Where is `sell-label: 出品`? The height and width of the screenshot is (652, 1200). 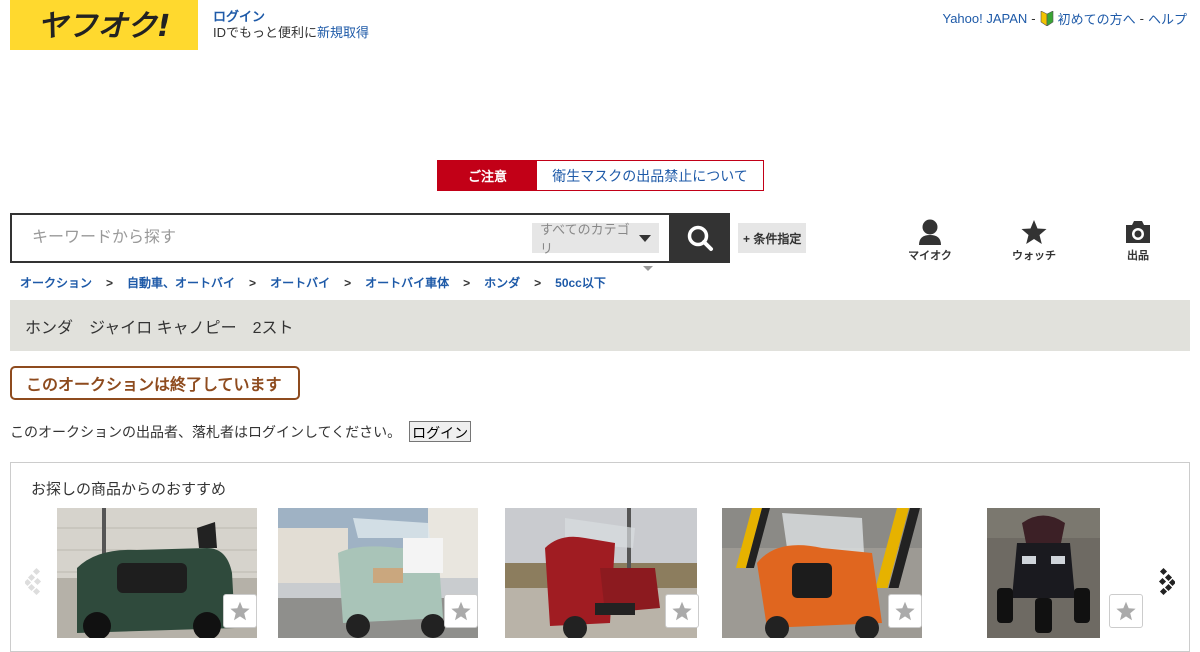
sell-label: 出品 is located at coordinates (1138, 256).